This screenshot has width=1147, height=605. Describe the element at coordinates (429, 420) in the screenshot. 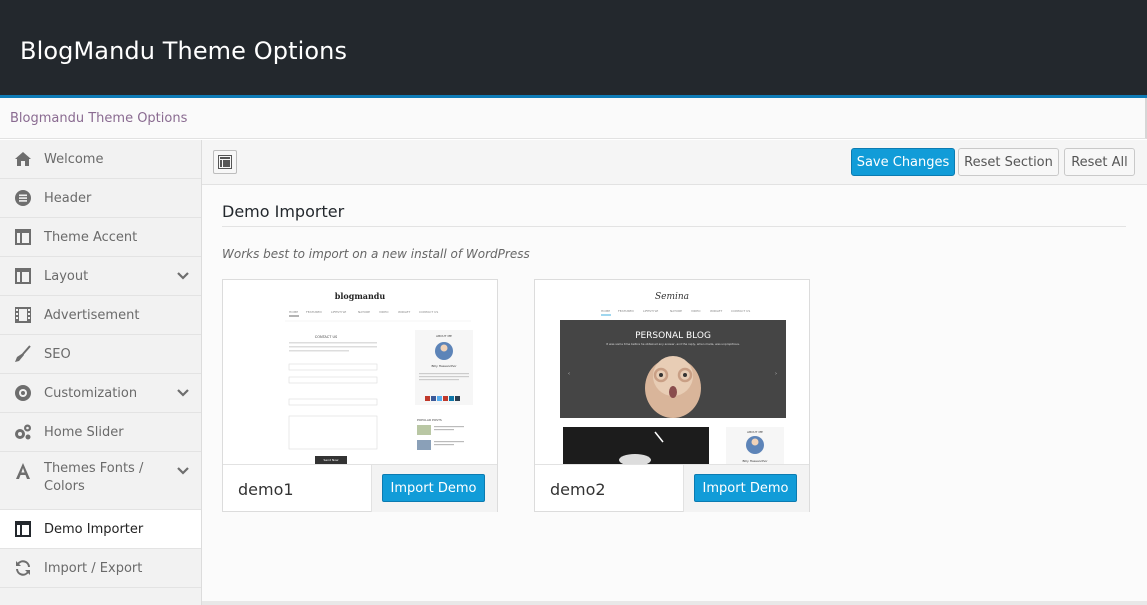

I see `svg-text: POPULAR POSTS` at that location.